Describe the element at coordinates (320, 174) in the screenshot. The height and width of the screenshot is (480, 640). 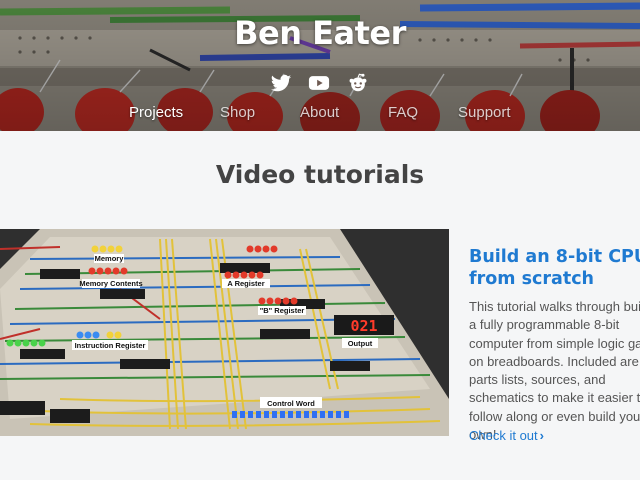
I see `section-title: Video tutorials` at that location.